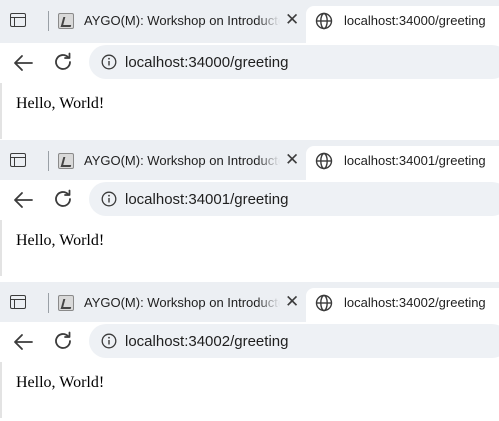  I want to click on browser-toolbar: localhost:34001/greeting, so click(249, 200).